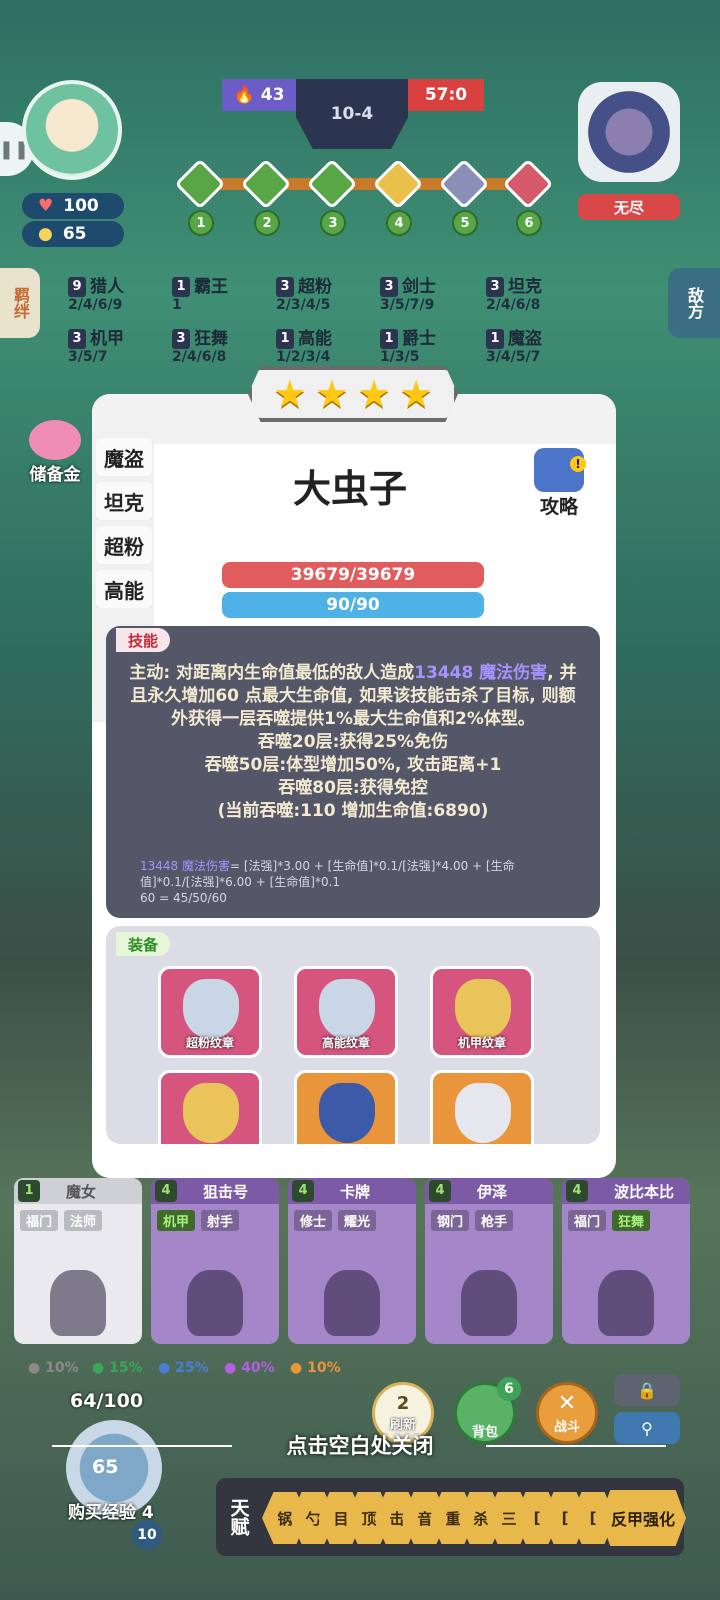 The width and height of the screenshot is (720, 1600). Describe the element at coordinates (226, 1191) in the screenshot. I see `card-name: 狙击号` at that location.